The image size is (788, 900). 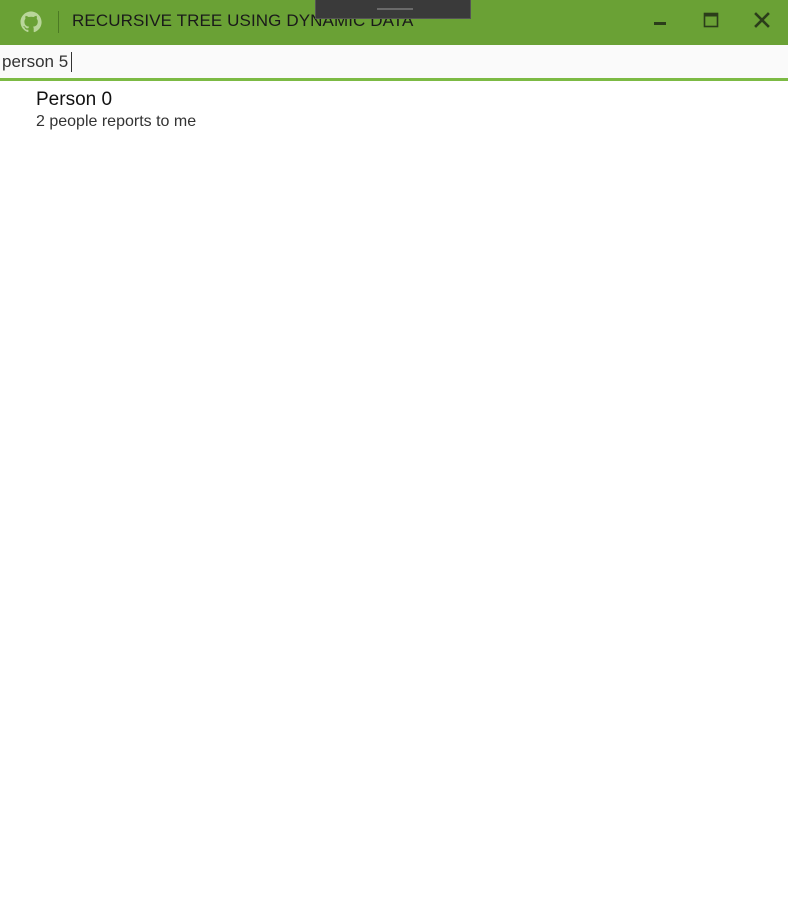 I want to click on title-separator, so click(x=58, y=22).